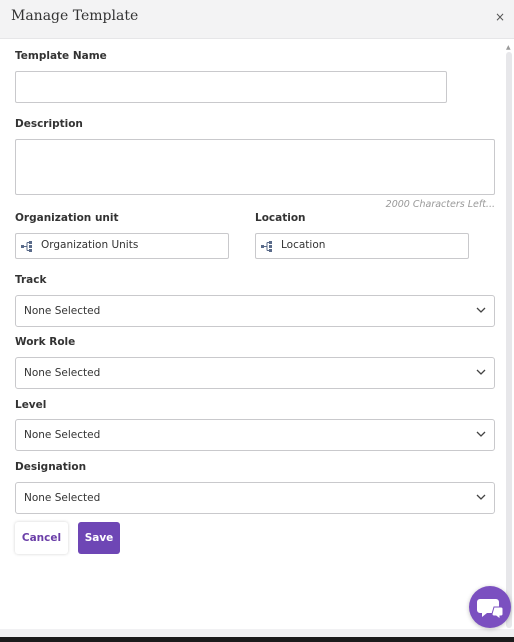 The height and width of the screenshot is (642, 514). What do you see at coordinates (255, 498) in the screenshot?
I see `designation-select: None Selected` at bounding box center [255, 498].